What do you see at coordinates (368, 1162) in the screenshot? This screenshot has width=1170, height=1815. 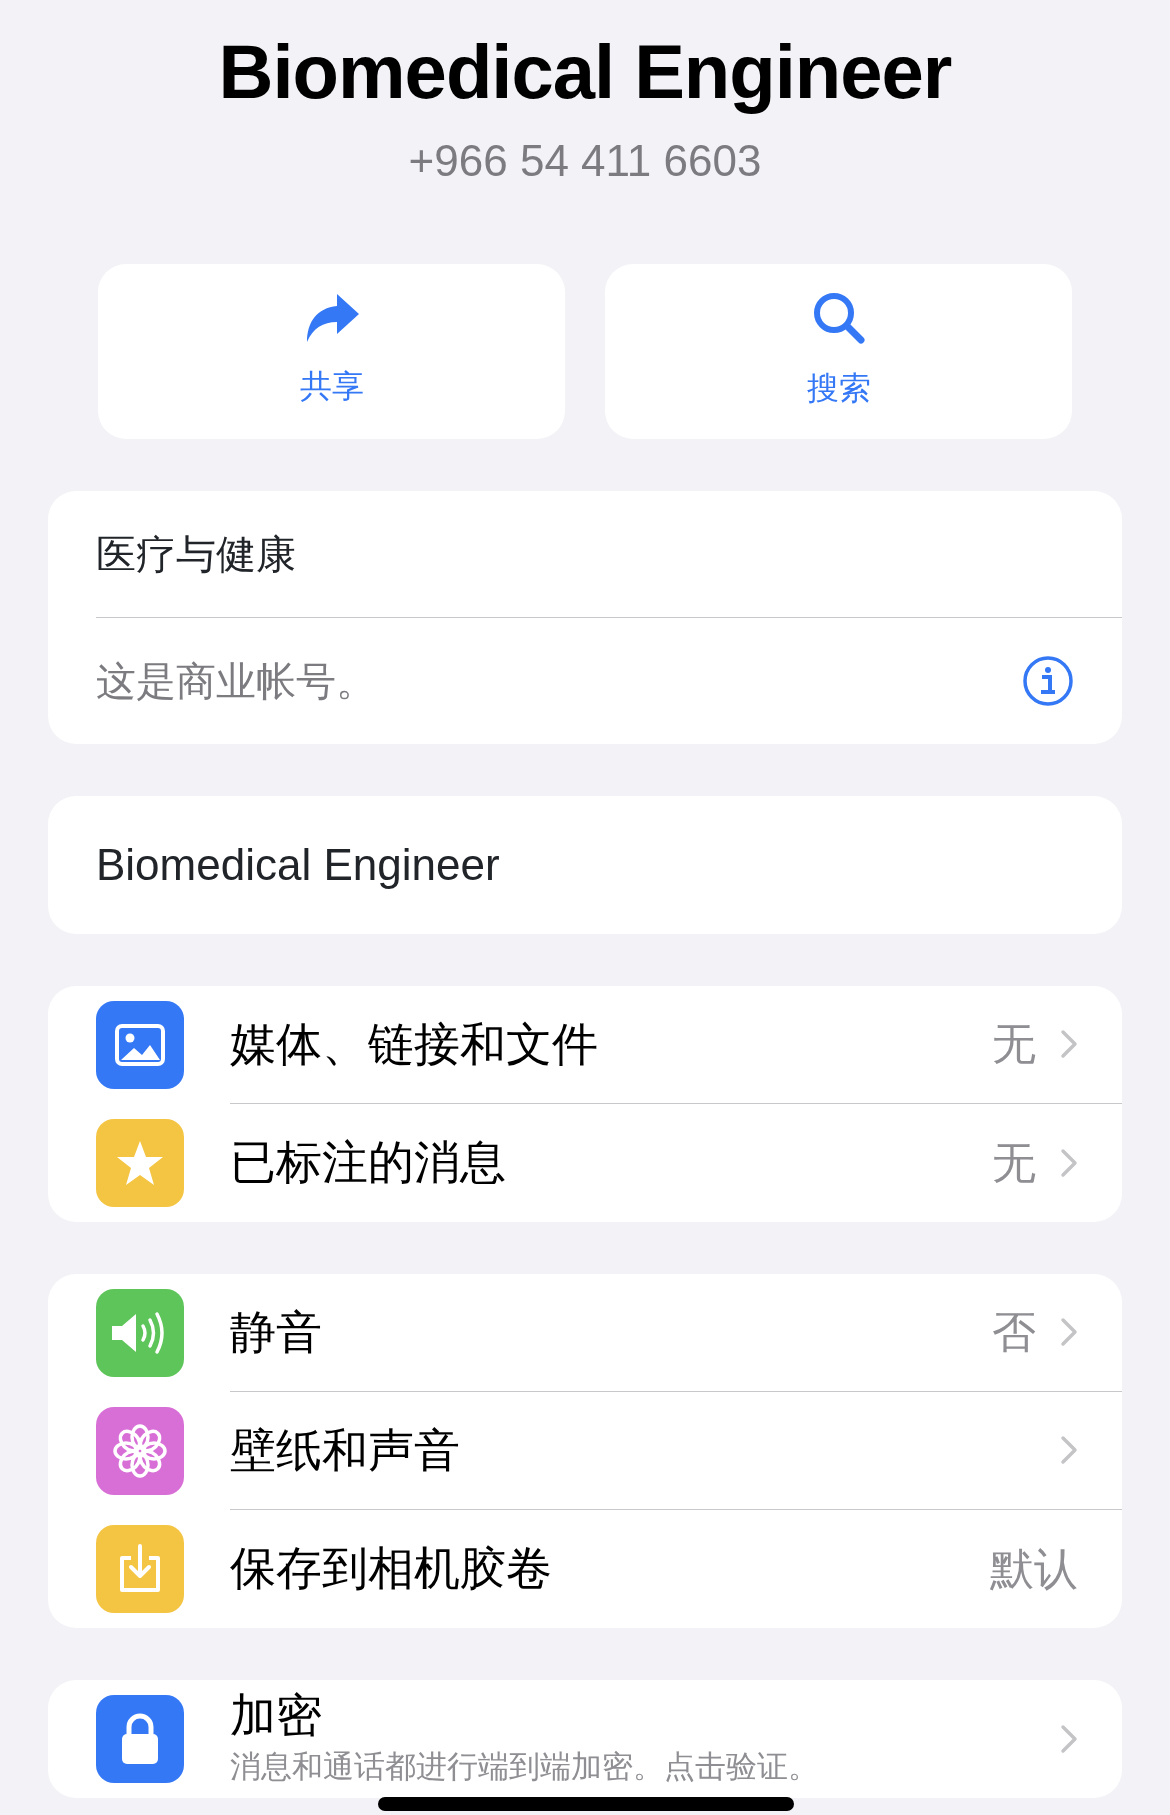 I see `row-label: 已标注的消息` at bounding box center [368, 1162].